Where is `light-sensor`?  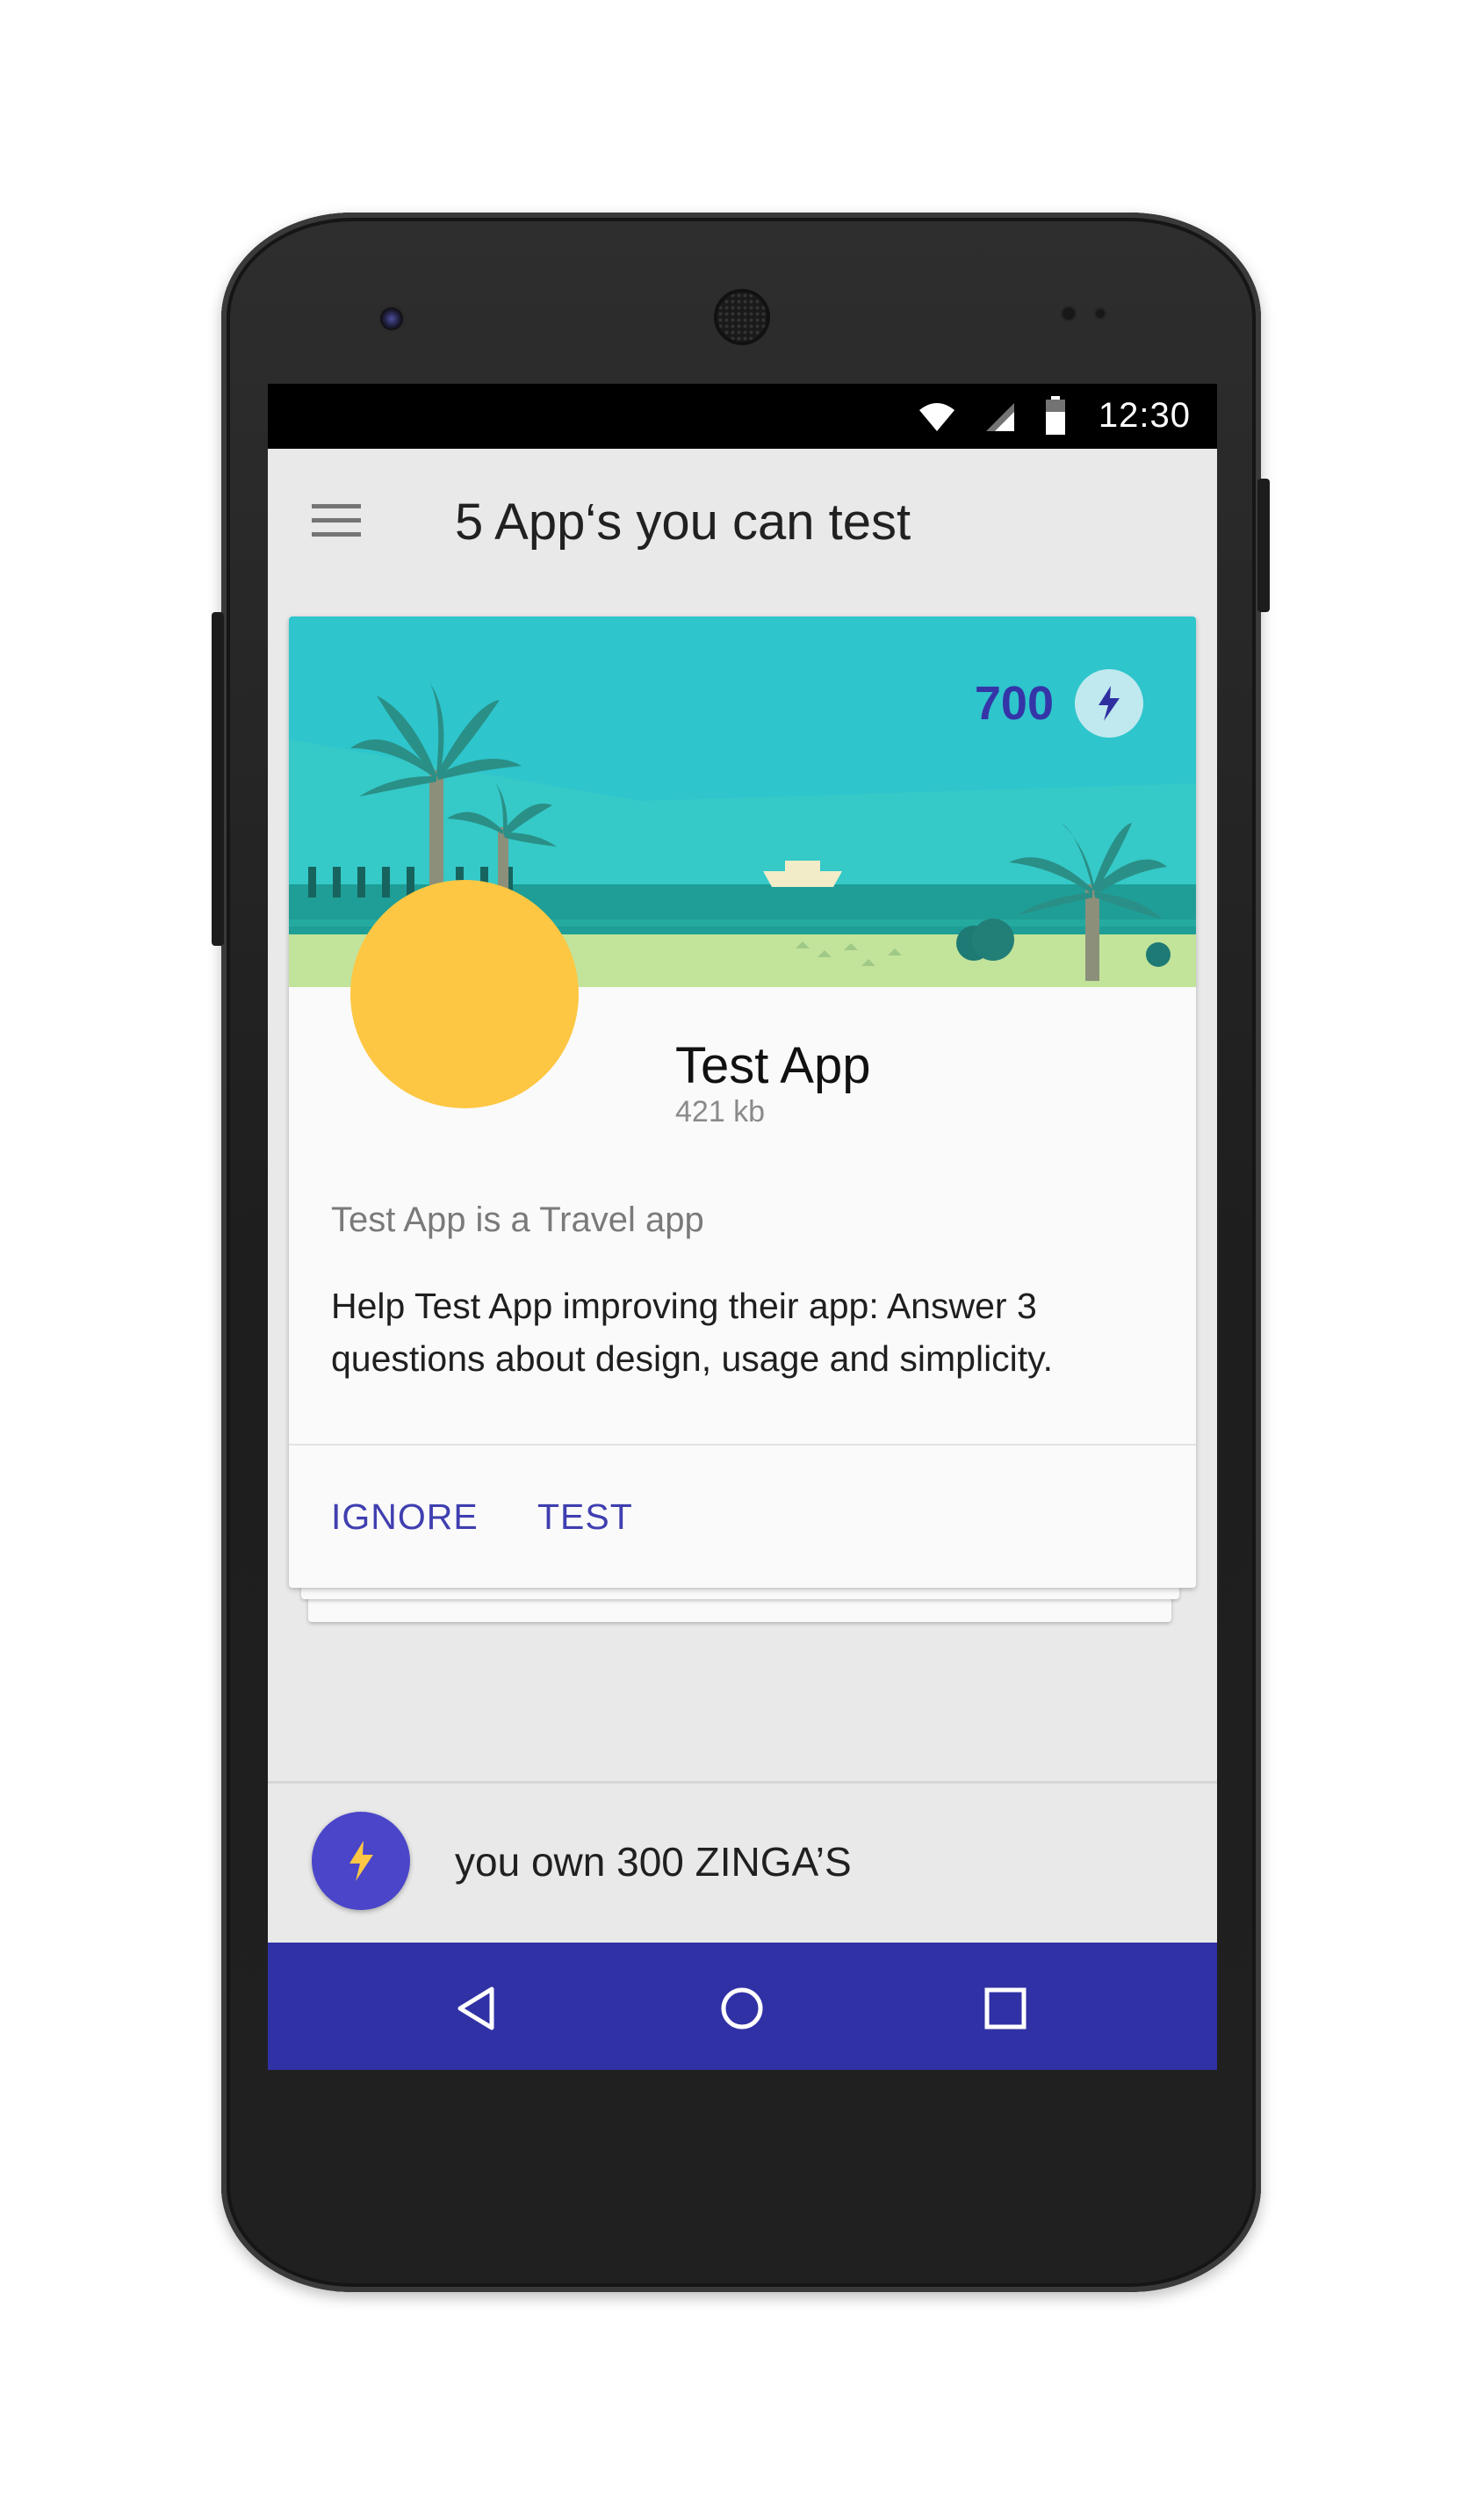
light-sensor is located at coordinates (1100, 313).